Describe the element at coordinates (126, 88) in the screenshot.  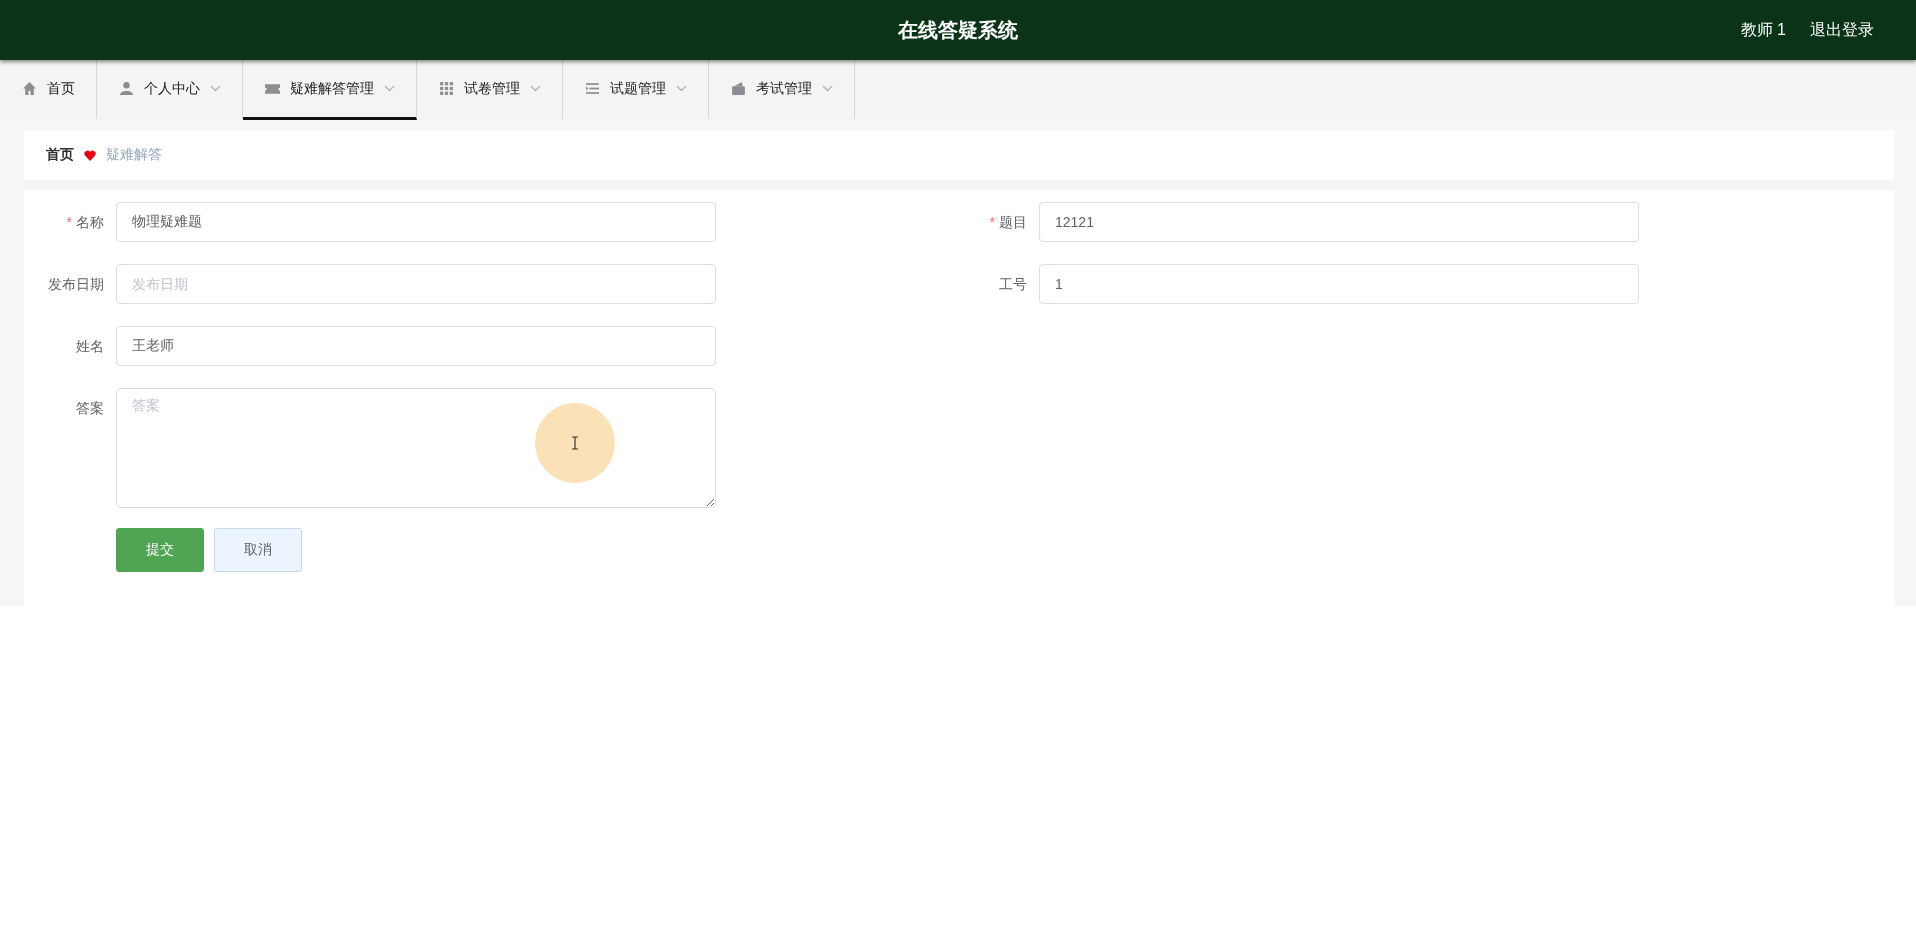
I see `user-icon` at that location.